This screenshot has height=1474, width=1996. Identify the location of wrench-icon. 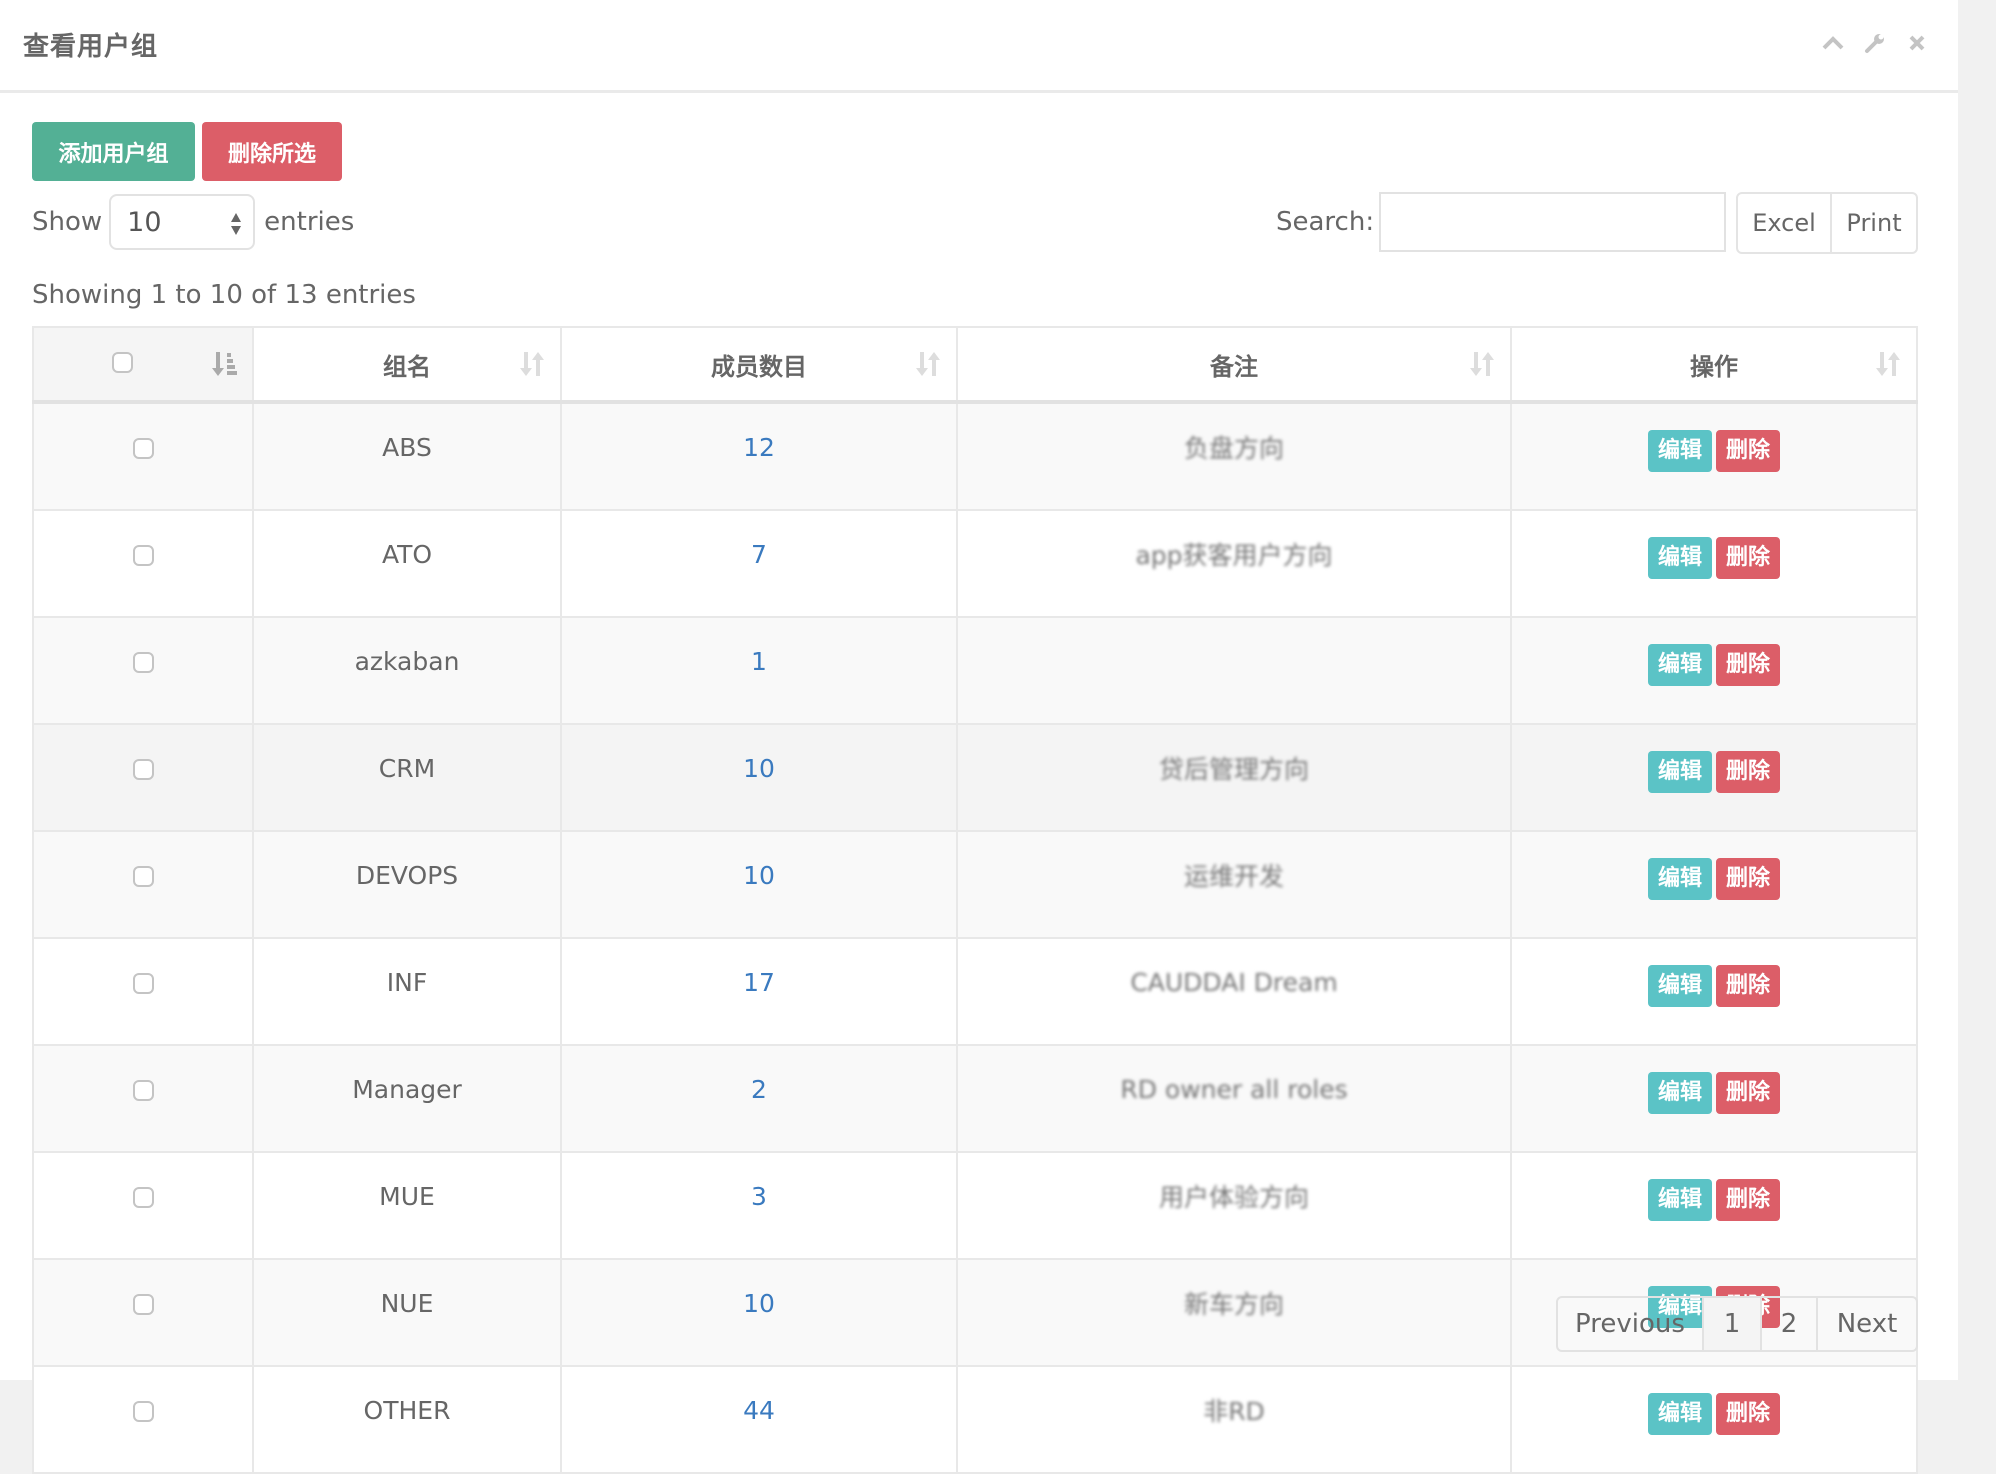
(1875, 43).